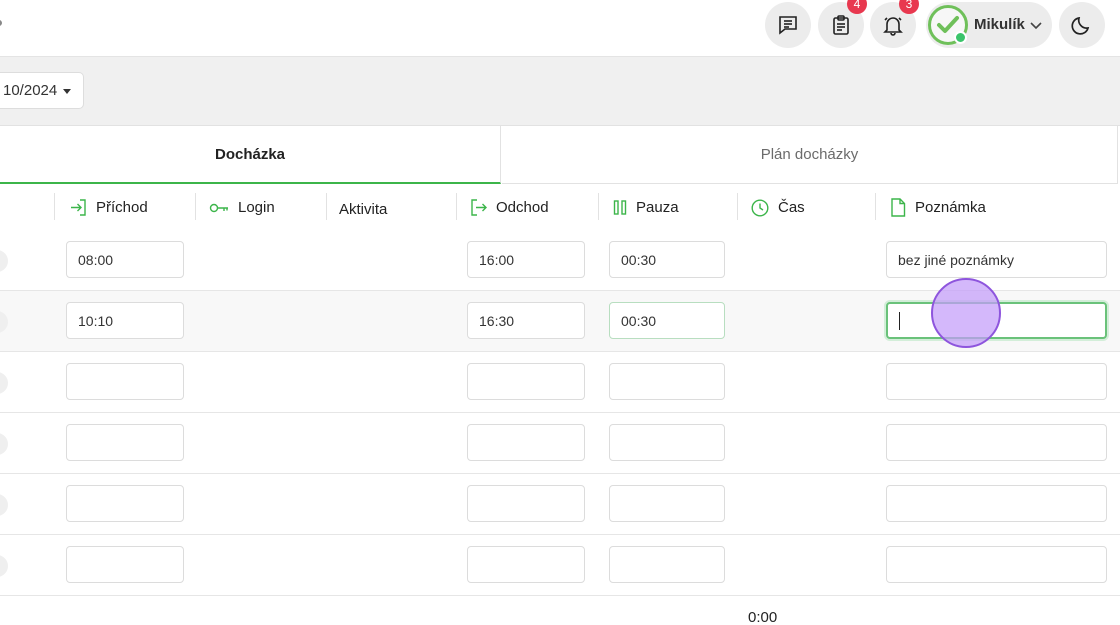 The width and height of the screenshot is (1120, 625). I want to click on pause-icon, so click(620, 207).